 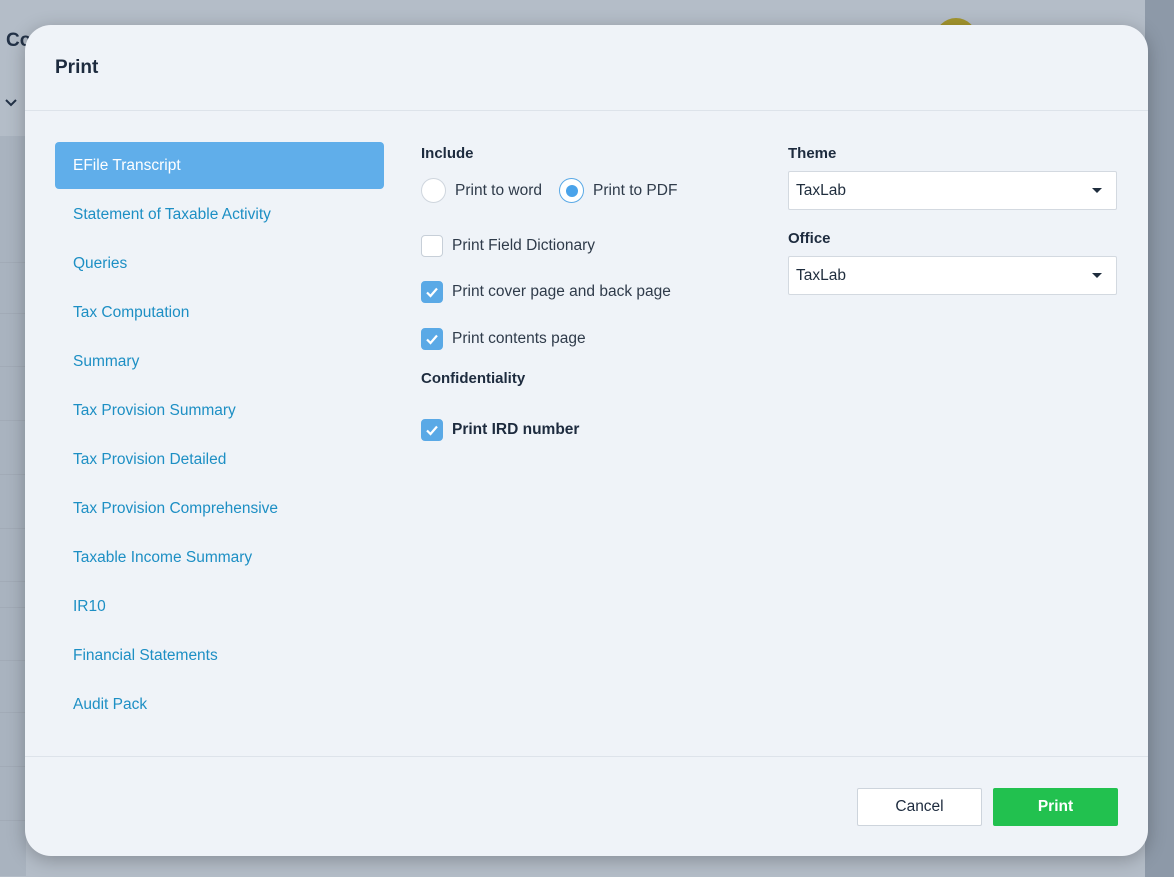 I want to click on field-dictionary-checkbox, so click(x=432, y=246).